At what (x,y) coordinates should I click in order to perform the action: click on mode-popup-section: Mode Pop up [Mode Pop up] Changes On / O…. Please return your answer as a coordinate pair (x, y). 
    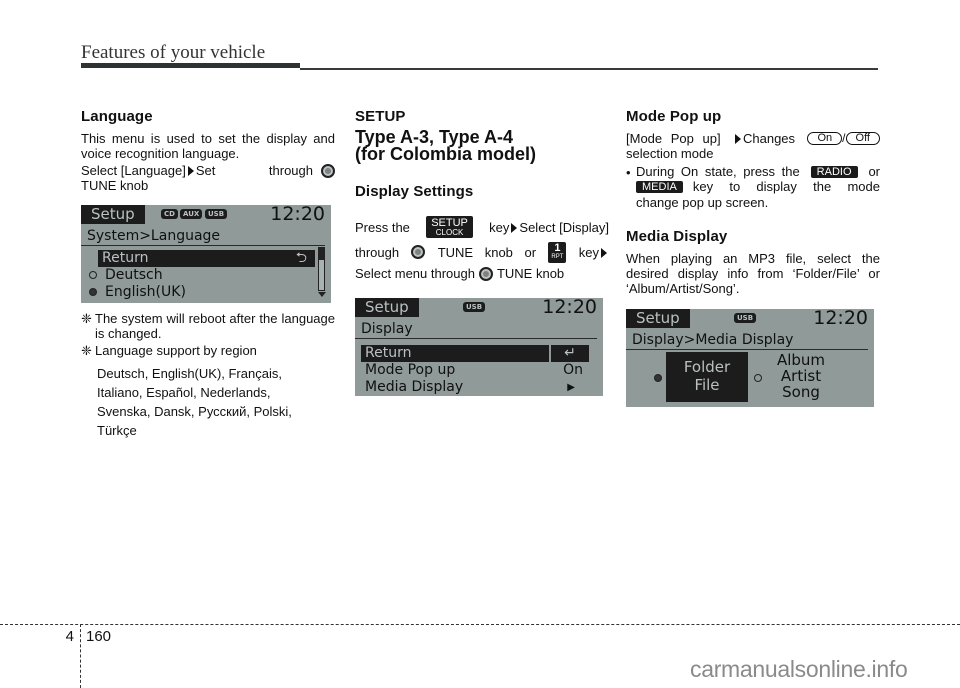
    Looking at the image, I should click on (753, 257).